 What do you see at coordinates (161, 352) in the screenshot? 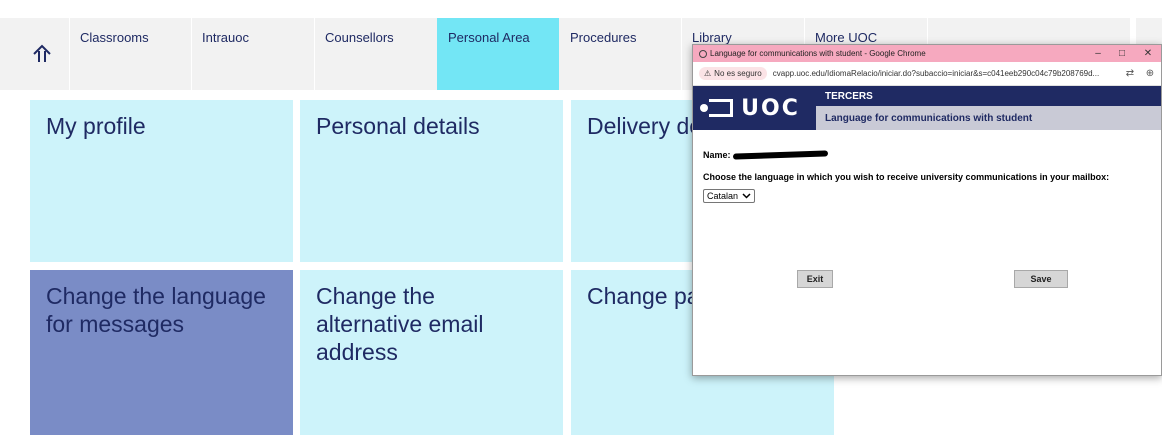
I see `tile-change-language: Change the language for messages` at bounding box center [161, 352].